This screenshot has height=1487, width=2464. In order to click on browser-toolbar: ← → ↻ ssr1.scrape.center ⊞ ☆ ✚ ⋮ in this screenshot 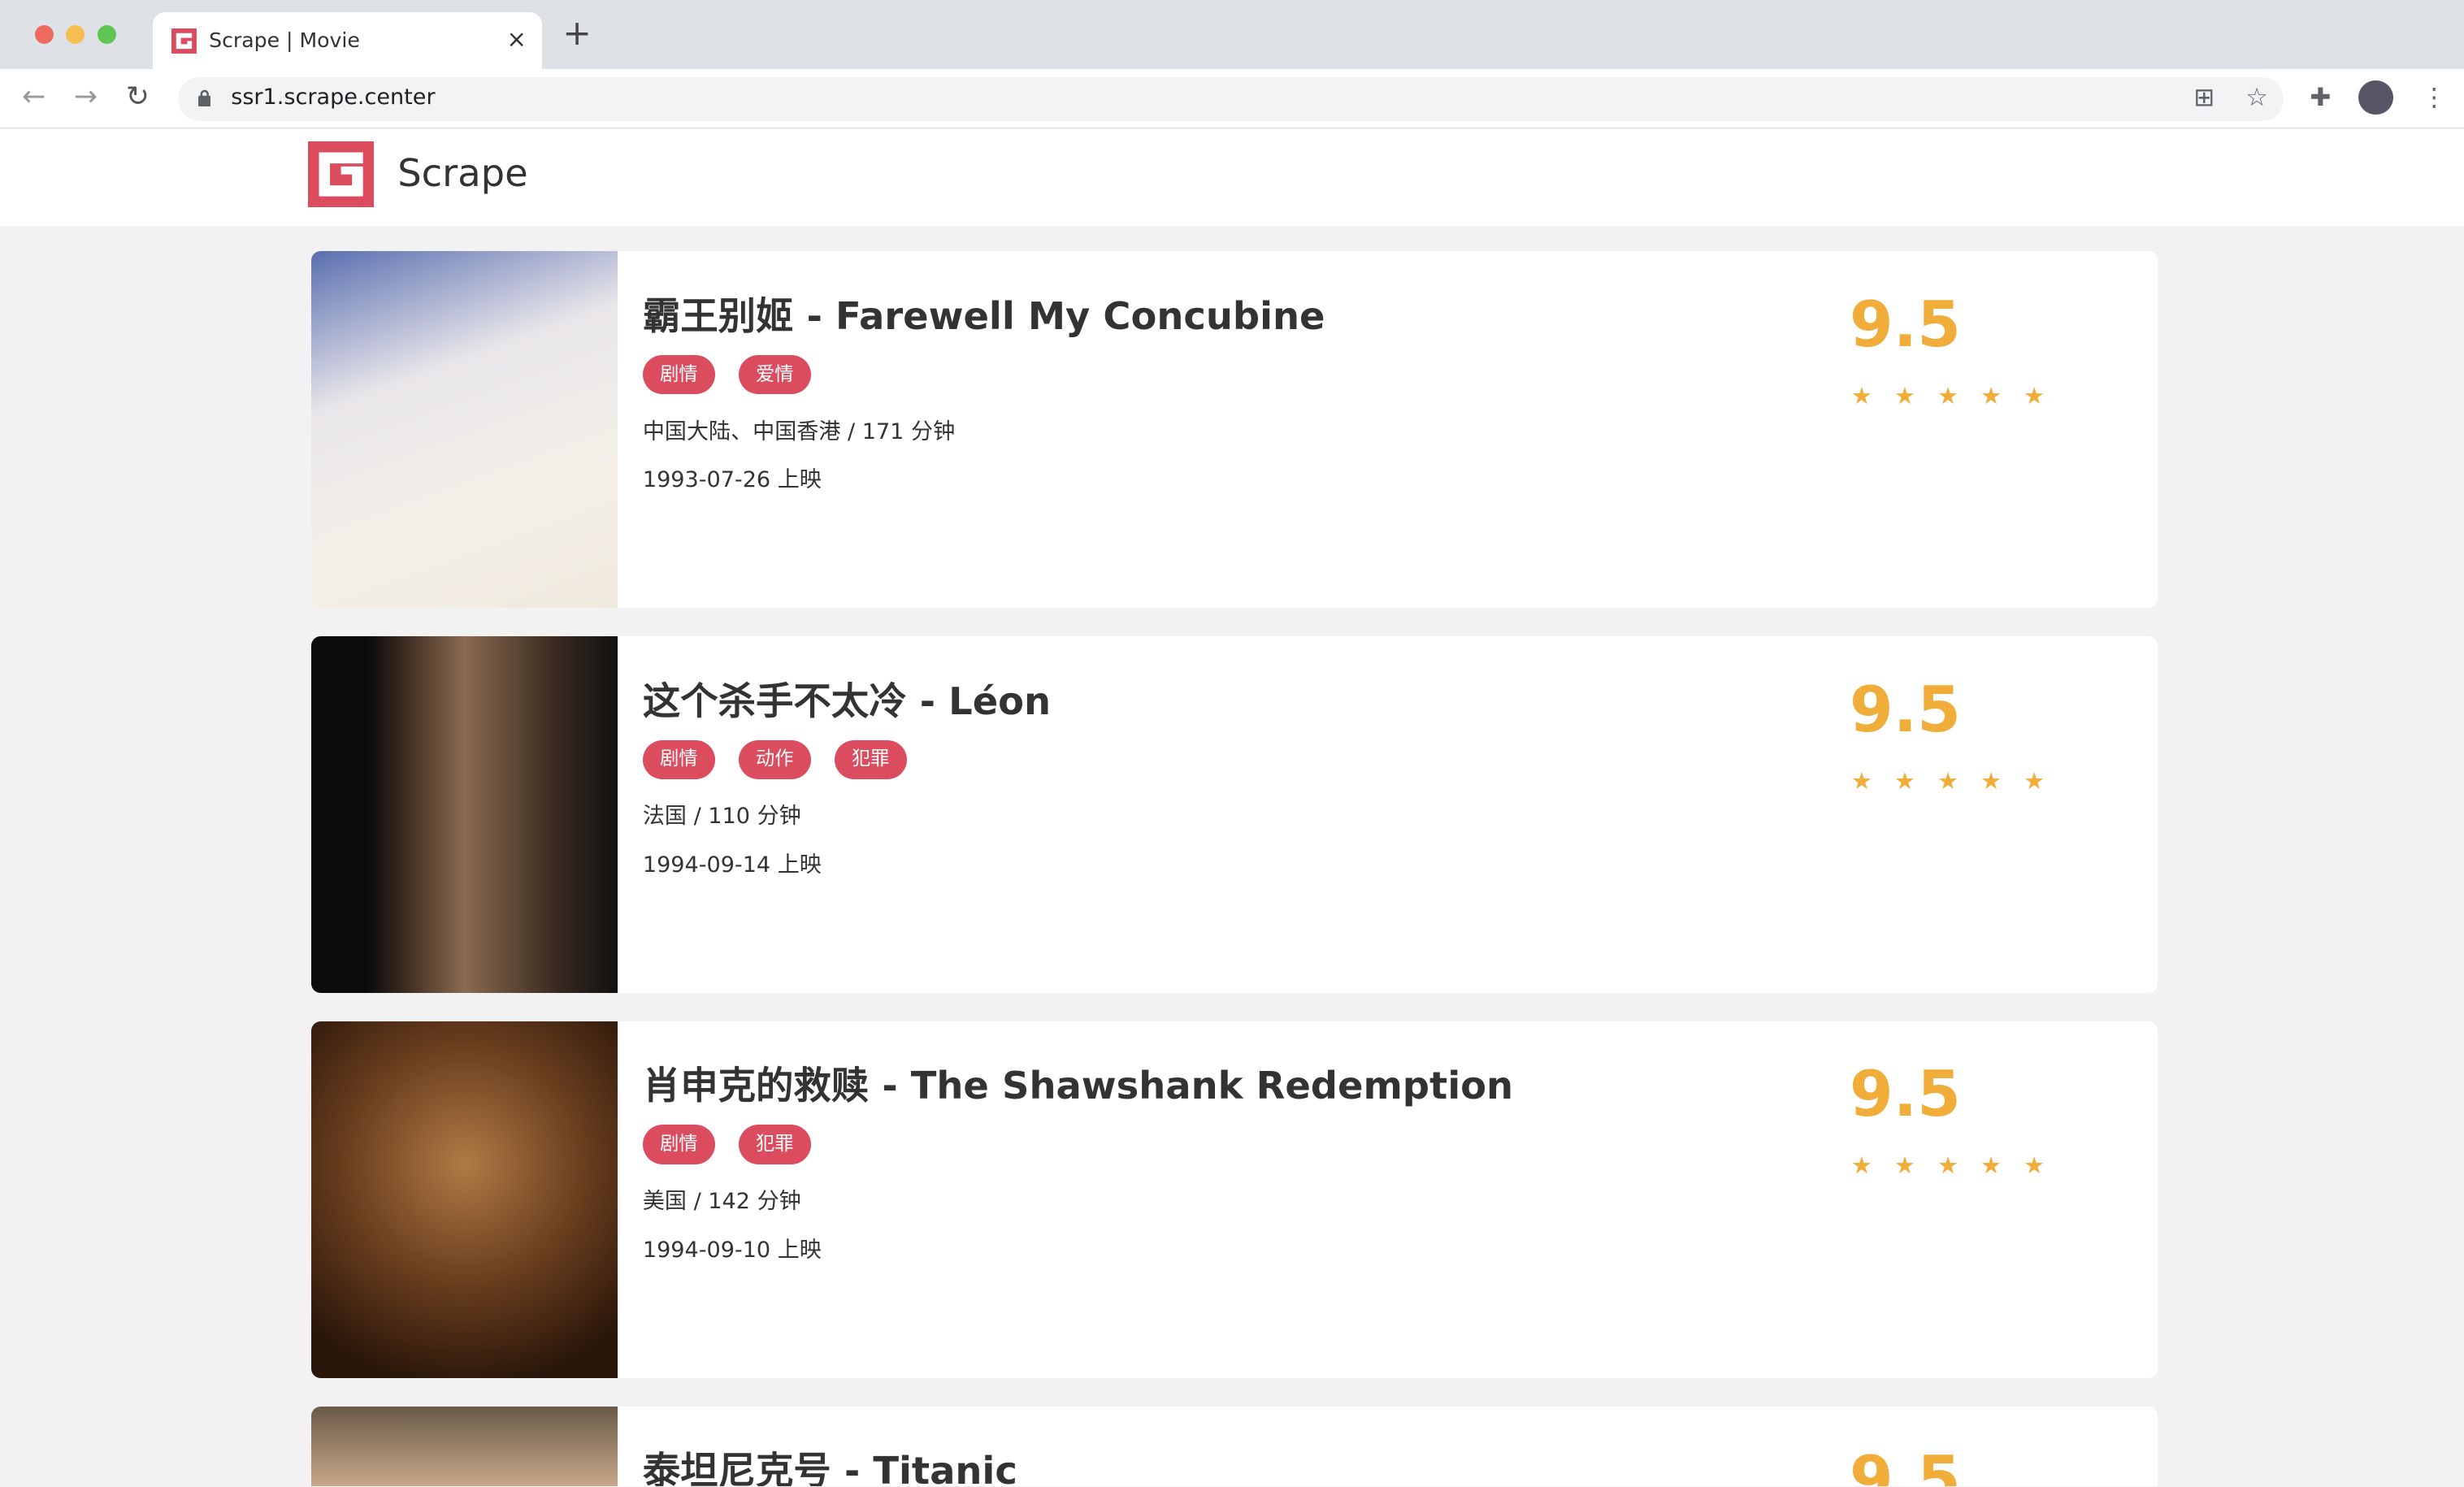, I will do `click(1232, 98)`.